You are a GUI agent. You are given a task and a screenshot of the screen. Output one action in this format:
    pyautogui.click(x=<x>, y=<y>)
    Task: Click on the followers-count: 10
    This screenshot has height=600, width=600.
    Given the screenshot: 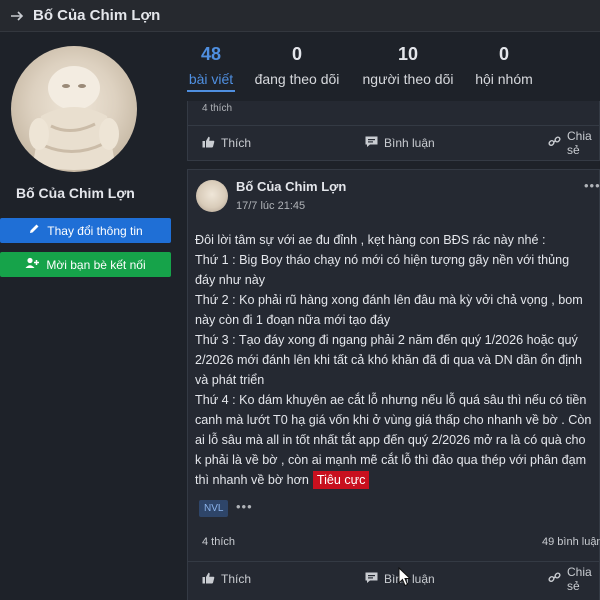 What is the action you would take?
    pyautogui.click(x=408, y=54)
    